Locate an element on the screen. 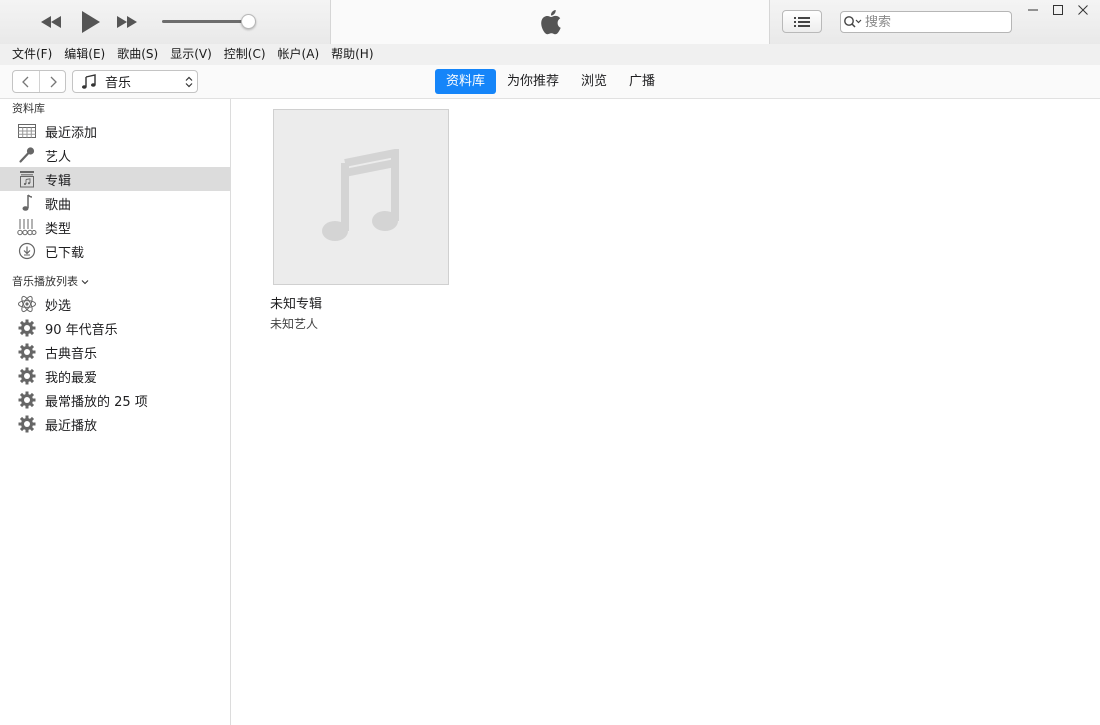  music-note-placeholder-icon is located at coordinates (360, 195).